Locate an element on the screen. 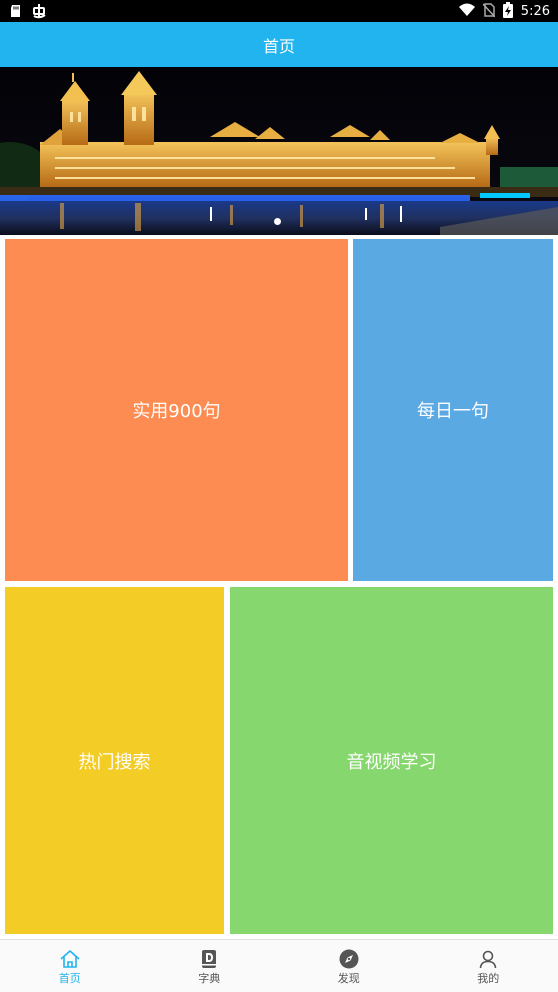  bug-icon is located at coordinates (39, 13).